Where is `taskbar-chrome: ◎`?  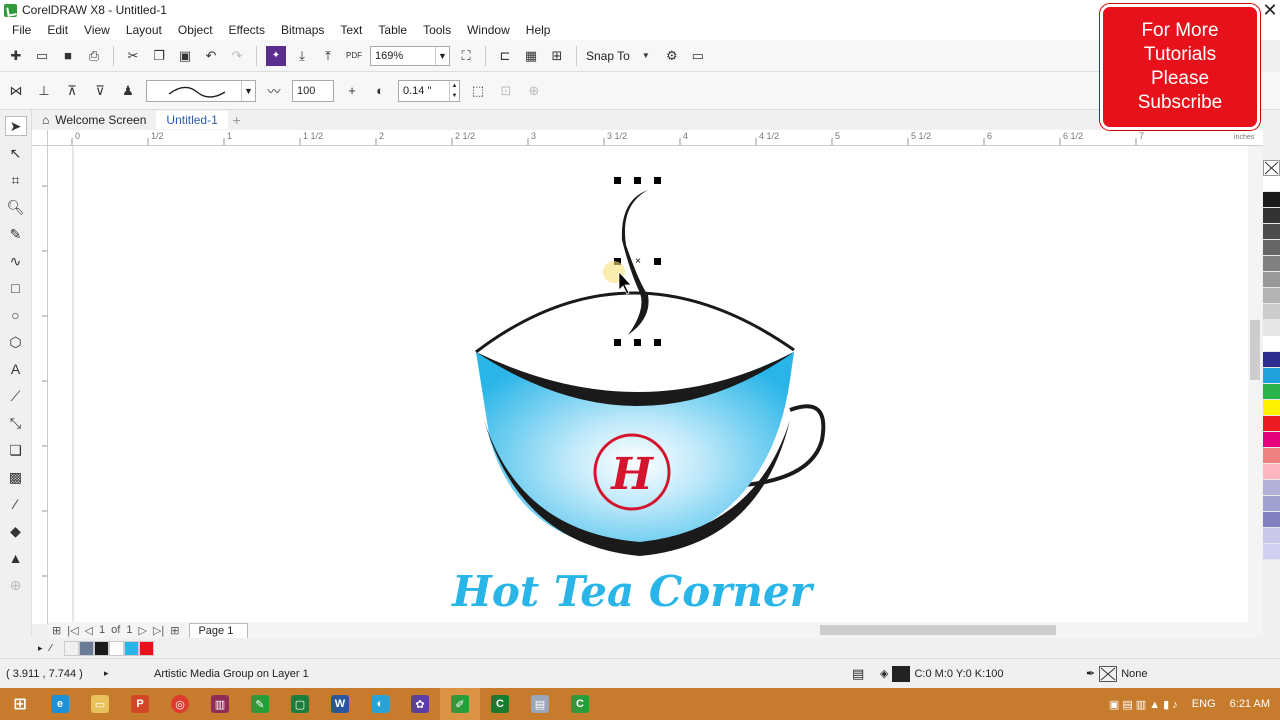
taskbar-chrome: ◎ is located at coordinates (180, 704).